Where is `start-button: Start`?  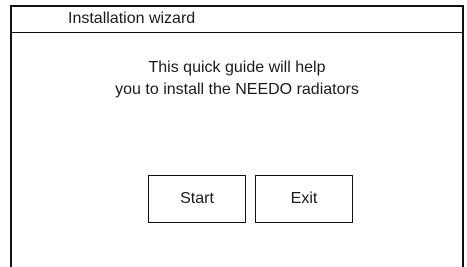 start-button: Start is located at coordinates (197, 199).